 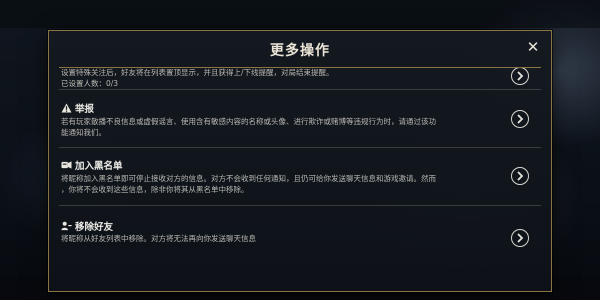 I want to click on report-heading: 举报, so click(x=77, y=108).